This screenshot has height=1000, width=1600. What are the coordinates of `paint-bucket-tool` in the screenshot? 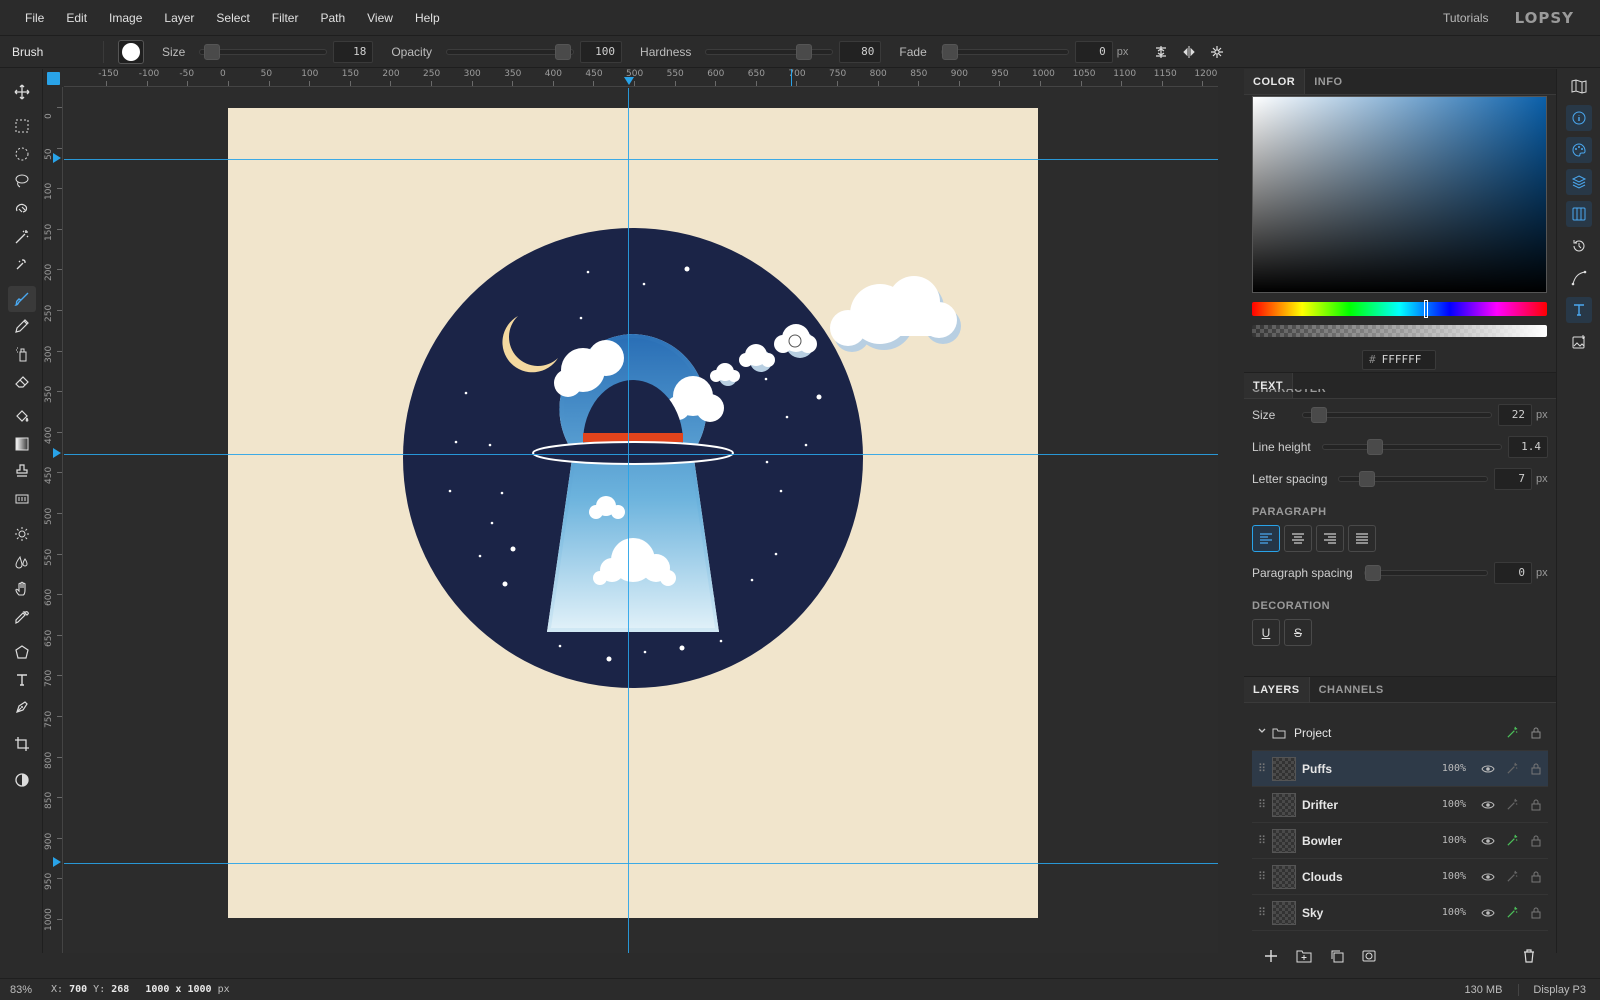 It's located at (22, 416).